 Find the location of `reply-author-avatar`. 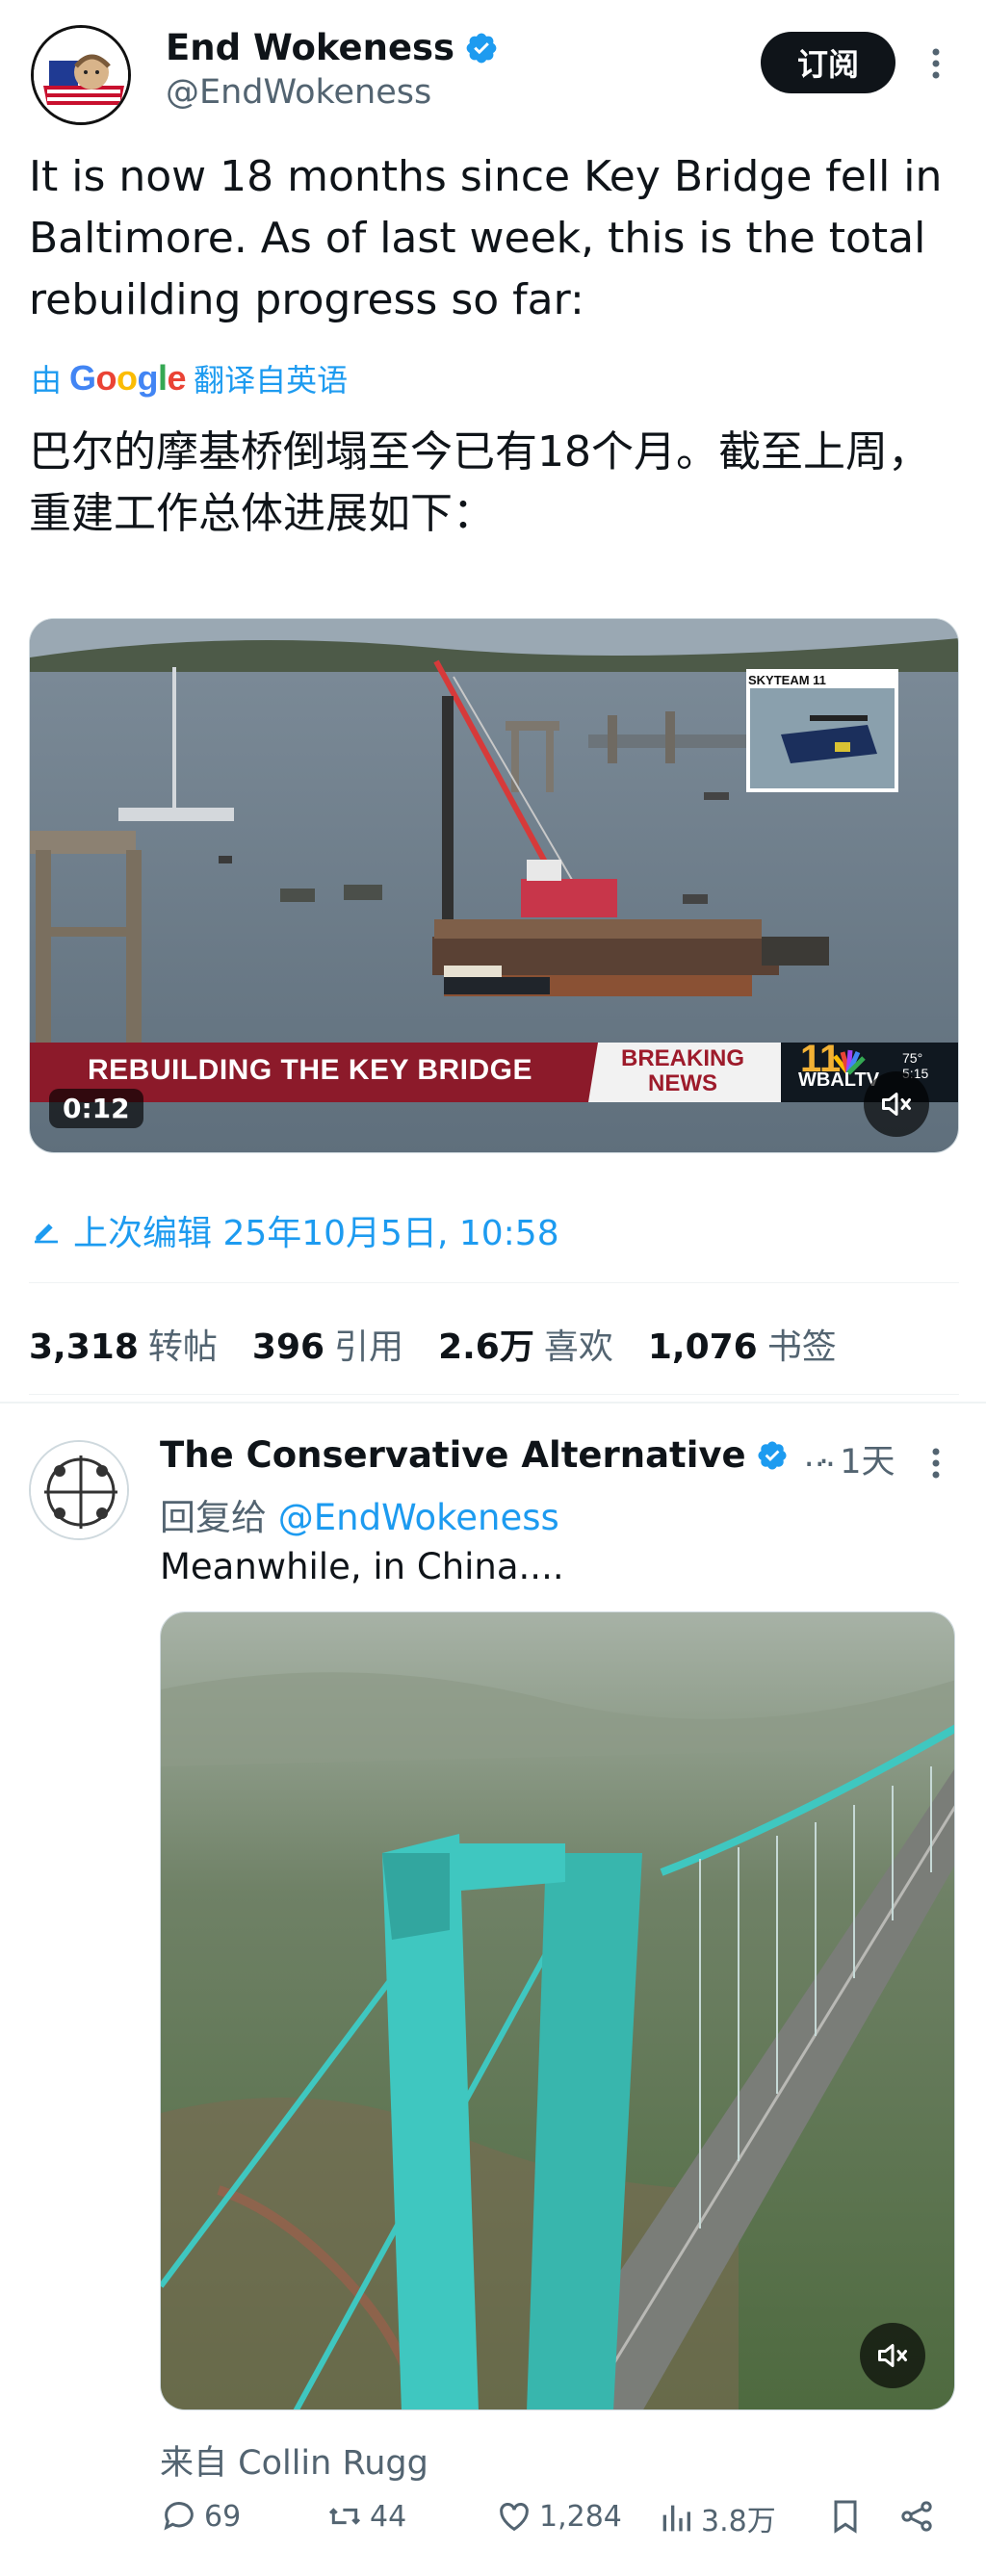

reply-author-avatar is located at coordinates (79, 1490).